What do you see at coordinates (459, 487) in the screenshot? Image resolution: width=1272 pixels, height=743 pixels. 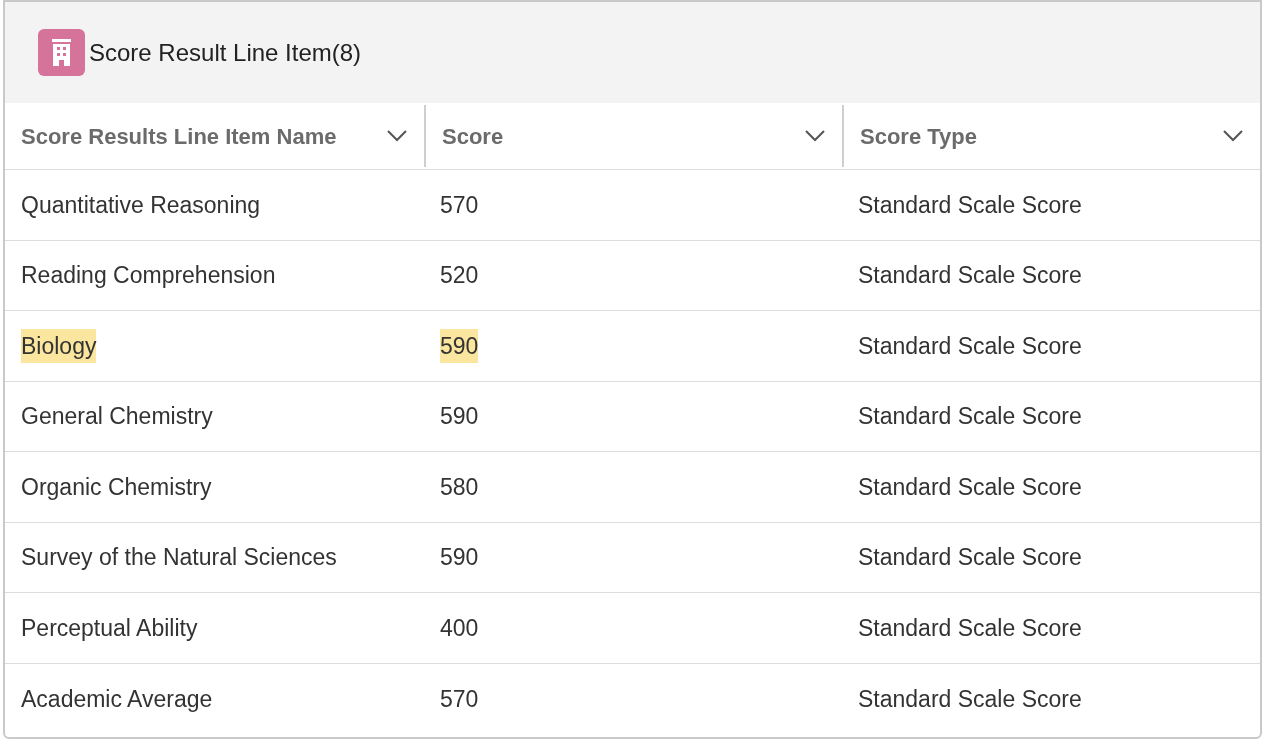 I see `table-cell-text: 580` at bounding box center [459, 487].